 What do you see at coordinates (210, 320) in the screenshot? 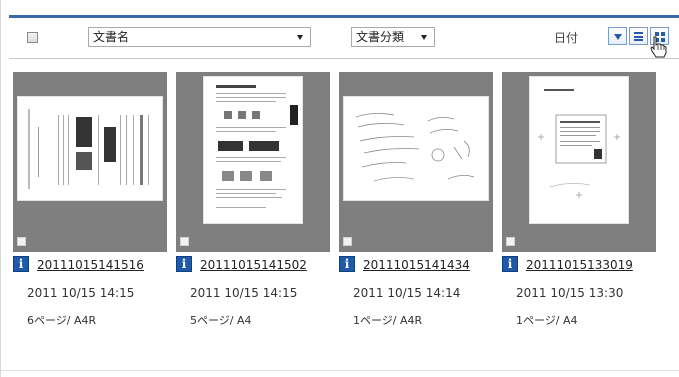
I see `document-page-count: 5ページ` at bounding box center [210, 320].